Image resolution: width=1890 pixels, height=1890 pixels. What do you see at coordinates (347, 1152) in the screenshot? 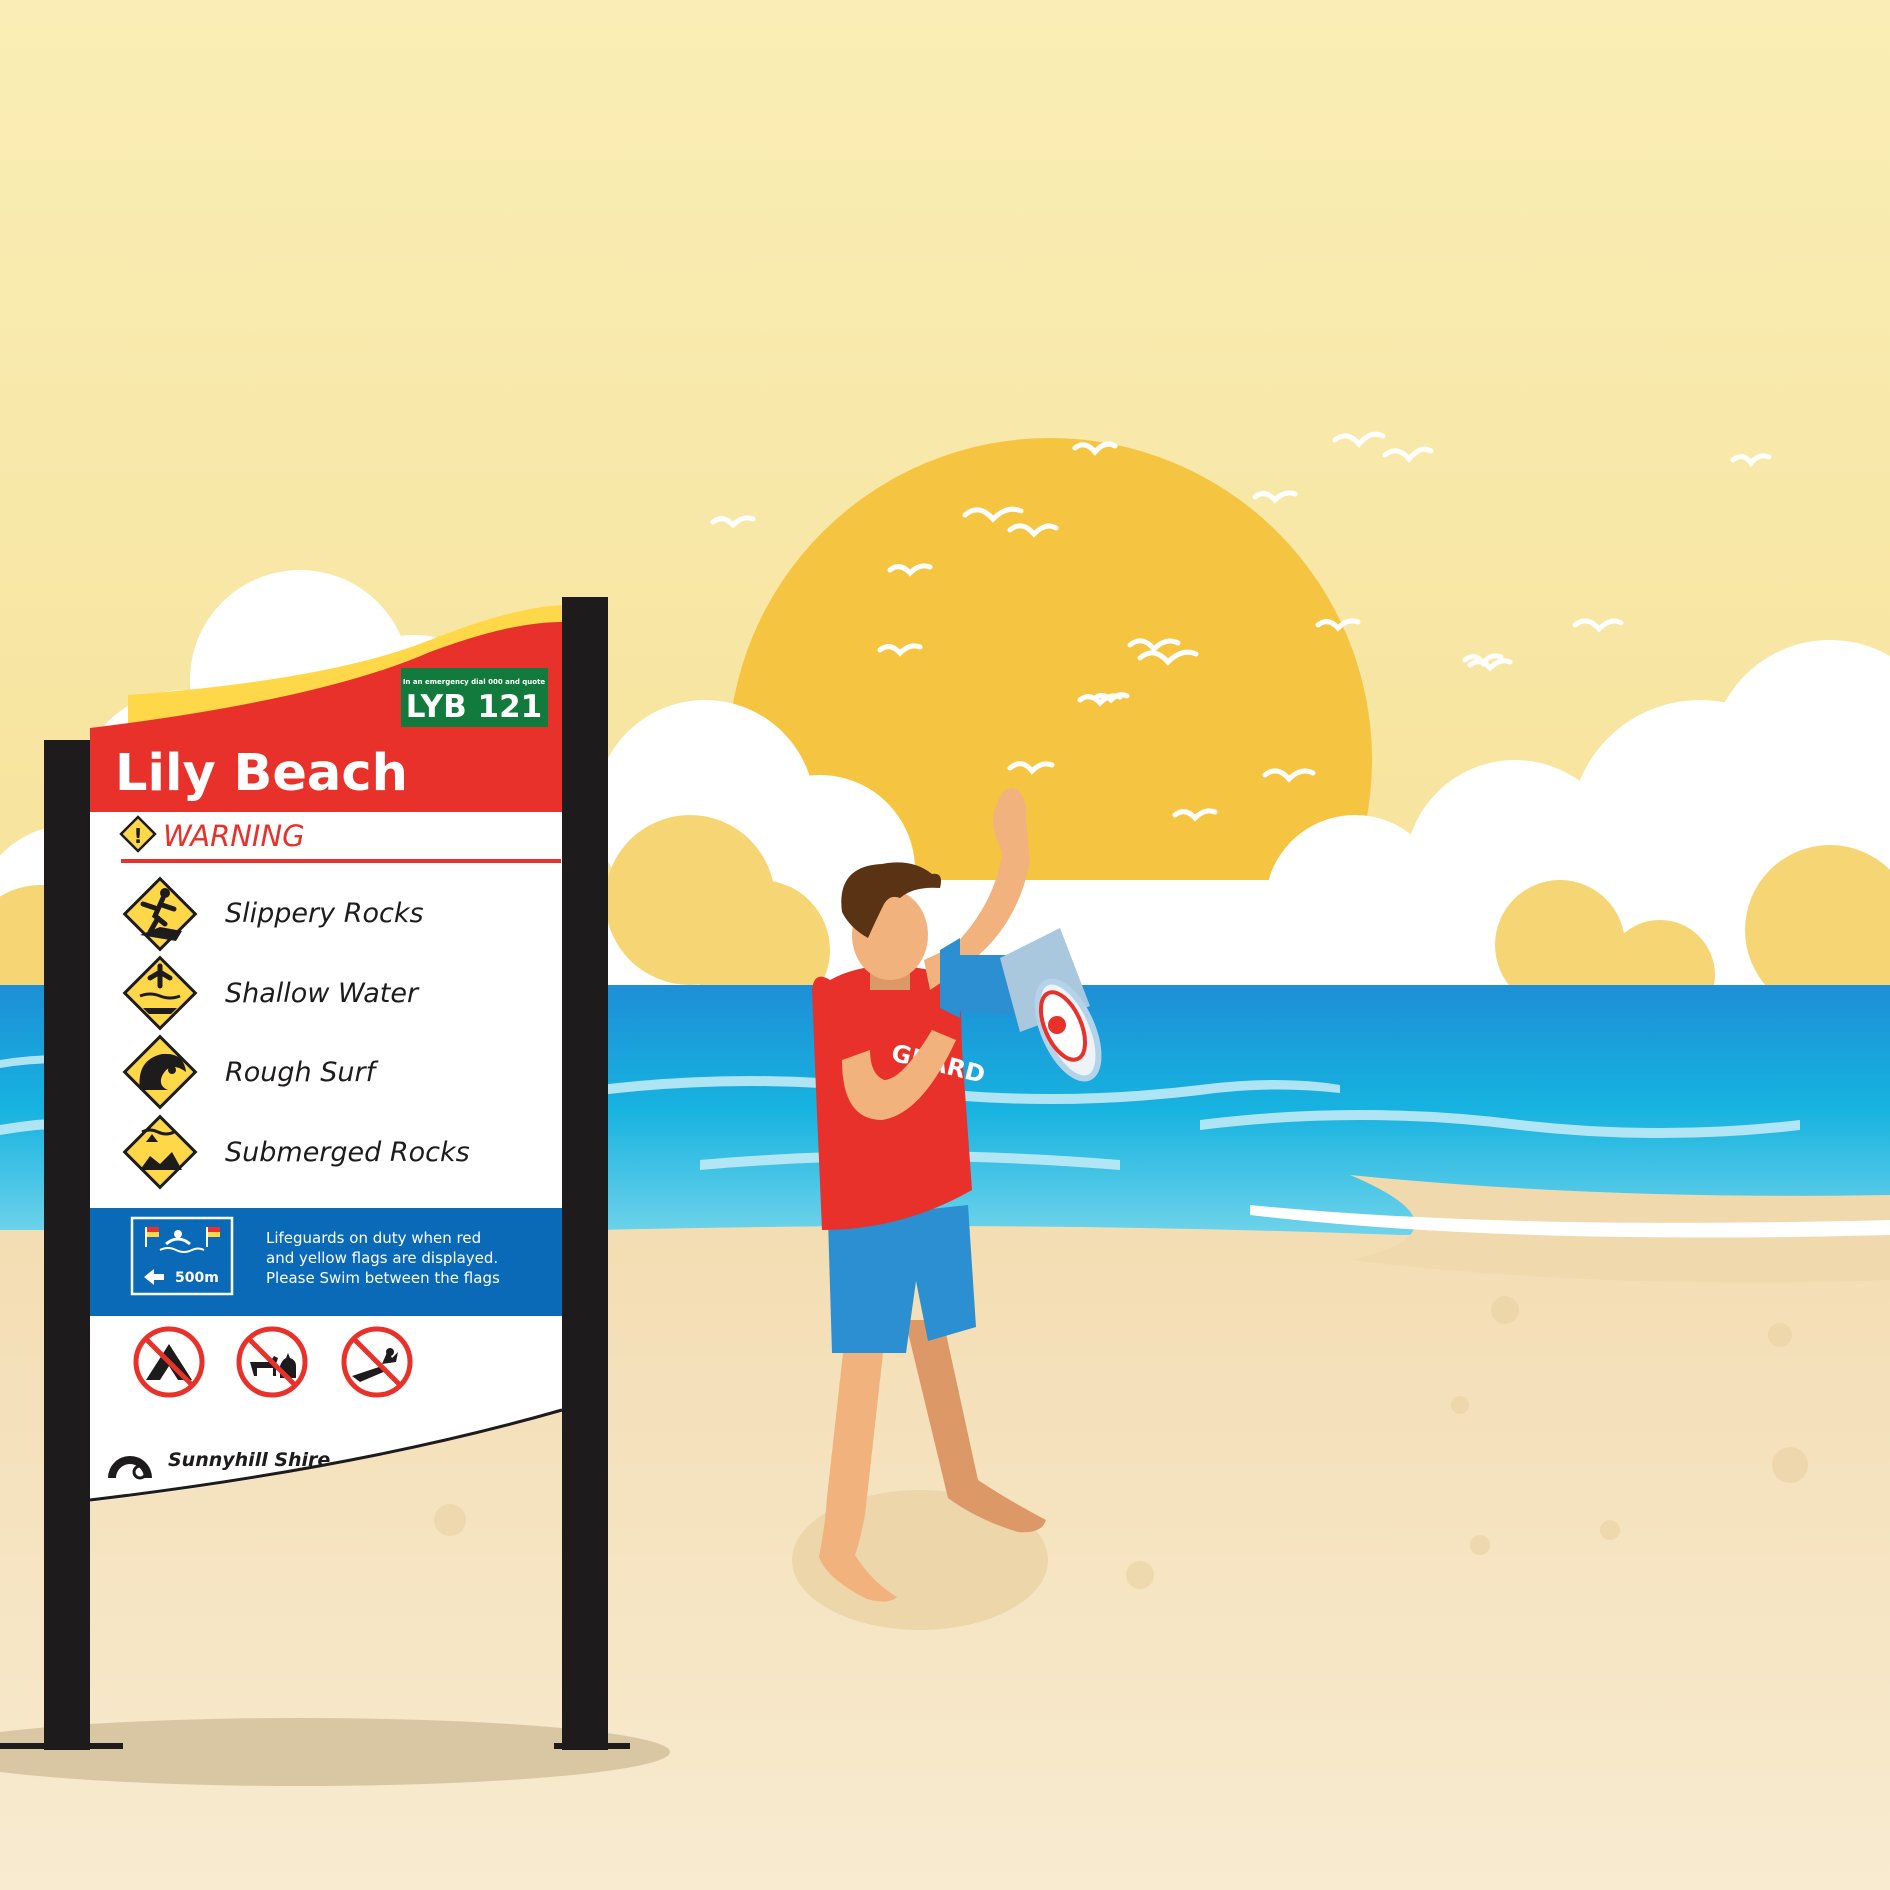
I see `hazard-label: Submerged Rocks` at bounding box center [347, 1152].